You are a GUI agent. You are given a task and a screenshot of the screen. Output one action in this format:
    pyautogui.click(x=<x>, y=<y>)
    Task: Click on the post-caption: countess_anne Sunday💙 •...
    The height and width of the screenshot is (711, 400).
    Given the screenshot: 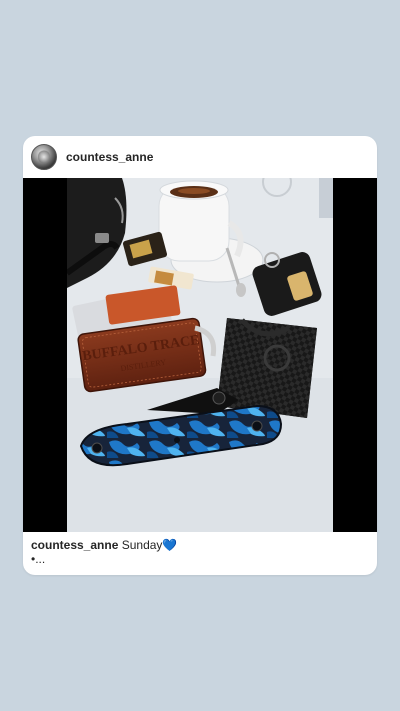 What is the action you would take?
    pyautogui.click(x=200, y=552)
    